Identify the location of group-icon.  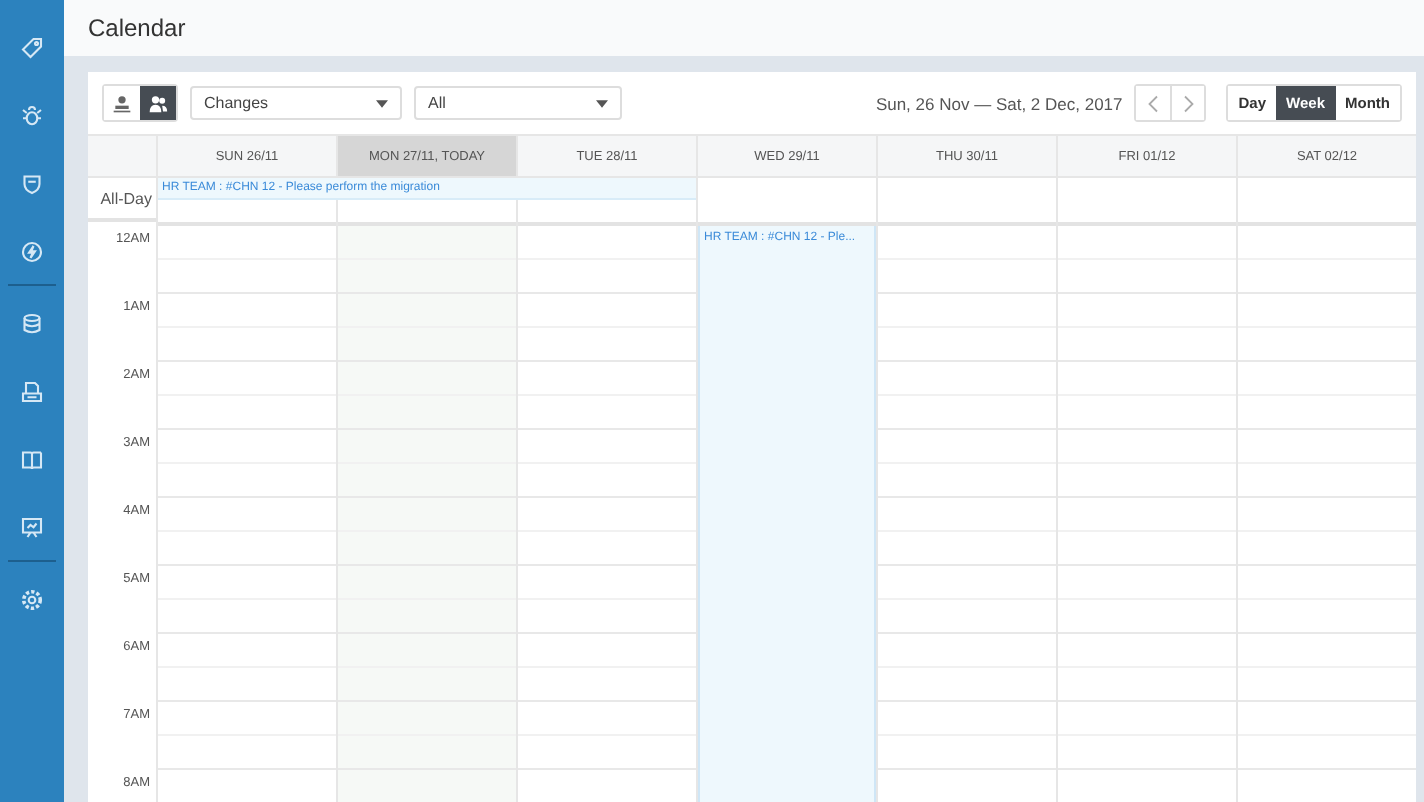
(158, 103).